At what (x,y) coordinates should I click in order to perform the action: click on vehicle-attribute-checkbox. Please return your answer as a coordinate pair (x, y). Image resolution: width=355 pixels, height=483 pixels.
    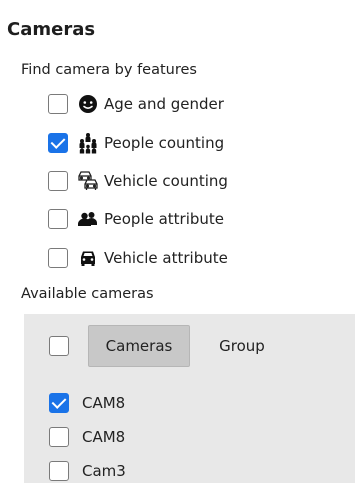
    Looking at the image, I should click on (58, 258).